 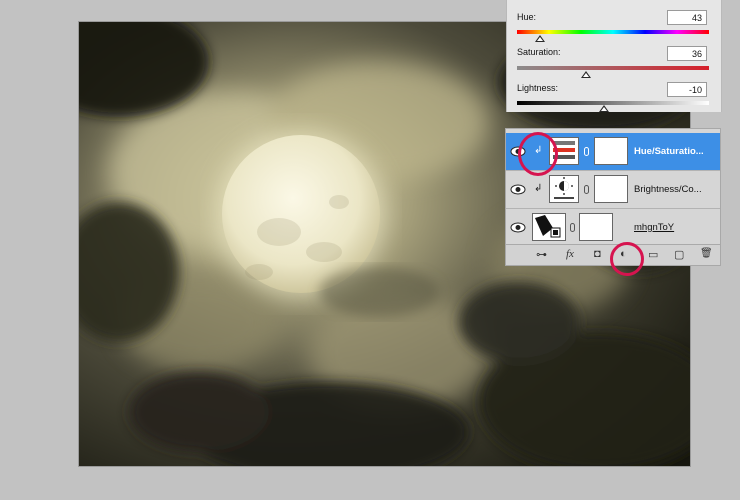 What do you see at coordinates (654, 227) in the screenshot?
I see `layer-name: mhgnToY` at bounding box center [654, 227].